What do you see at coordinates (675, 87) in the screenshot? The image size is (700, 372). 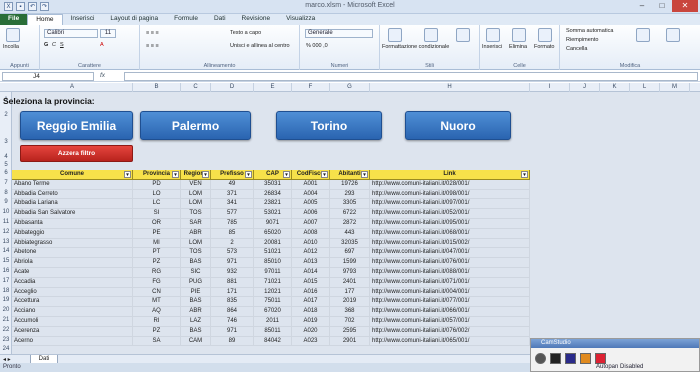 I see `column-header: M` at bounding box center [675, 87].